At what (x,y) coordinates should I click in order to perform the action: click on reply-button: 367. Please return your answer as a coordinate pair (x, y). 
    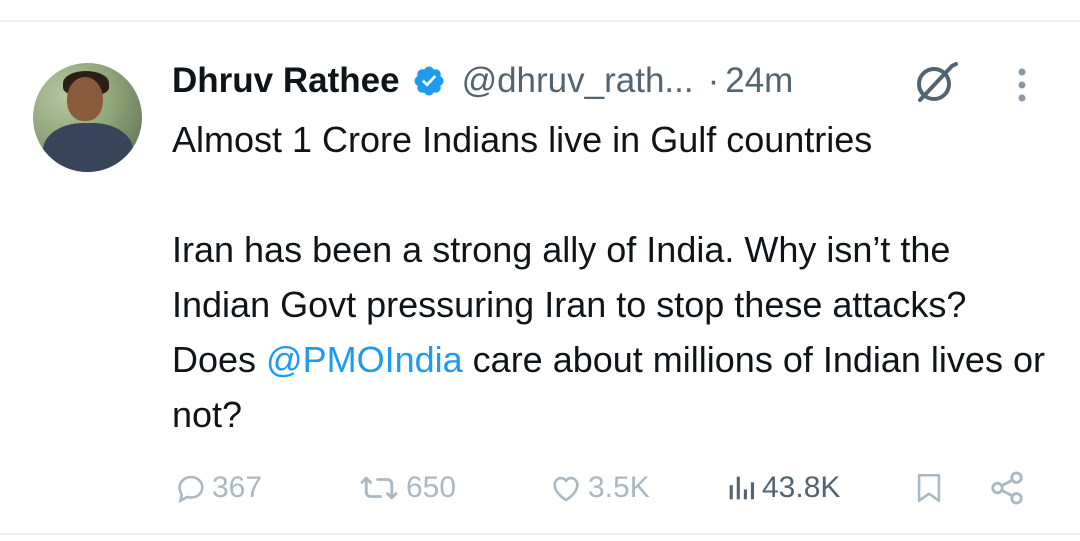
    Looking at the image, I should click on (218, 488).